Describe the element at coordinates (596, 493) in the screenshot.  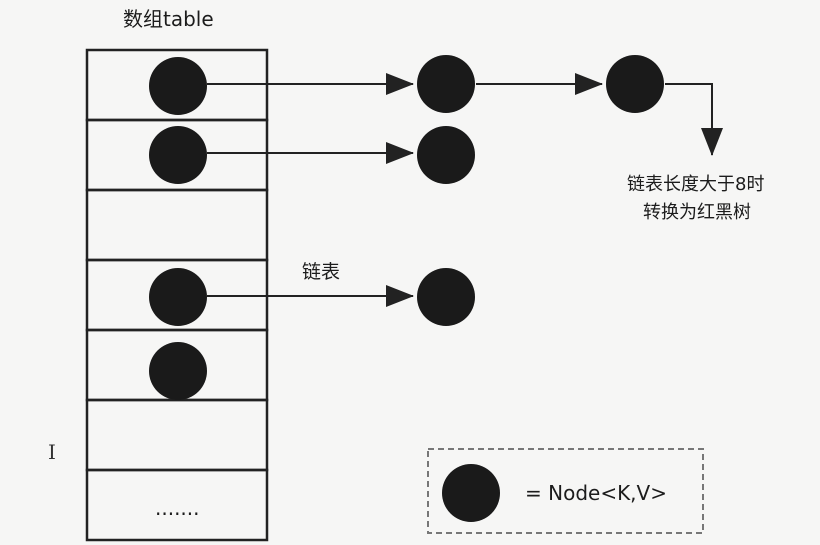
I see `legend-text: = Node<K,V>` at that location.